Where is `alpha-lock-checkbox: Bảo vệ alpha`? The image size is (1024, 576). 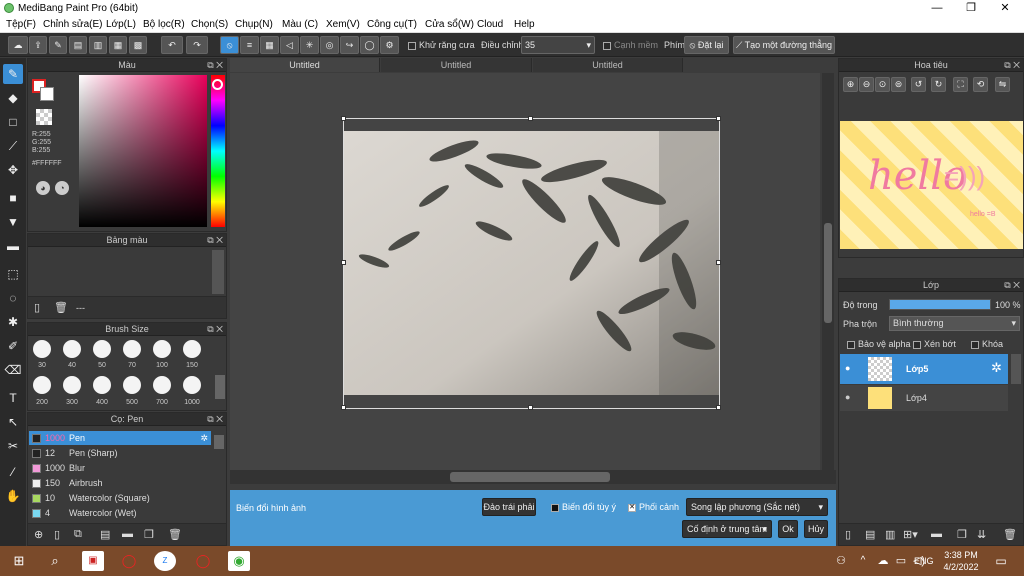
alpha-lock-checkbox: Bảo vệ alpha is located at coordinates (879, 344).